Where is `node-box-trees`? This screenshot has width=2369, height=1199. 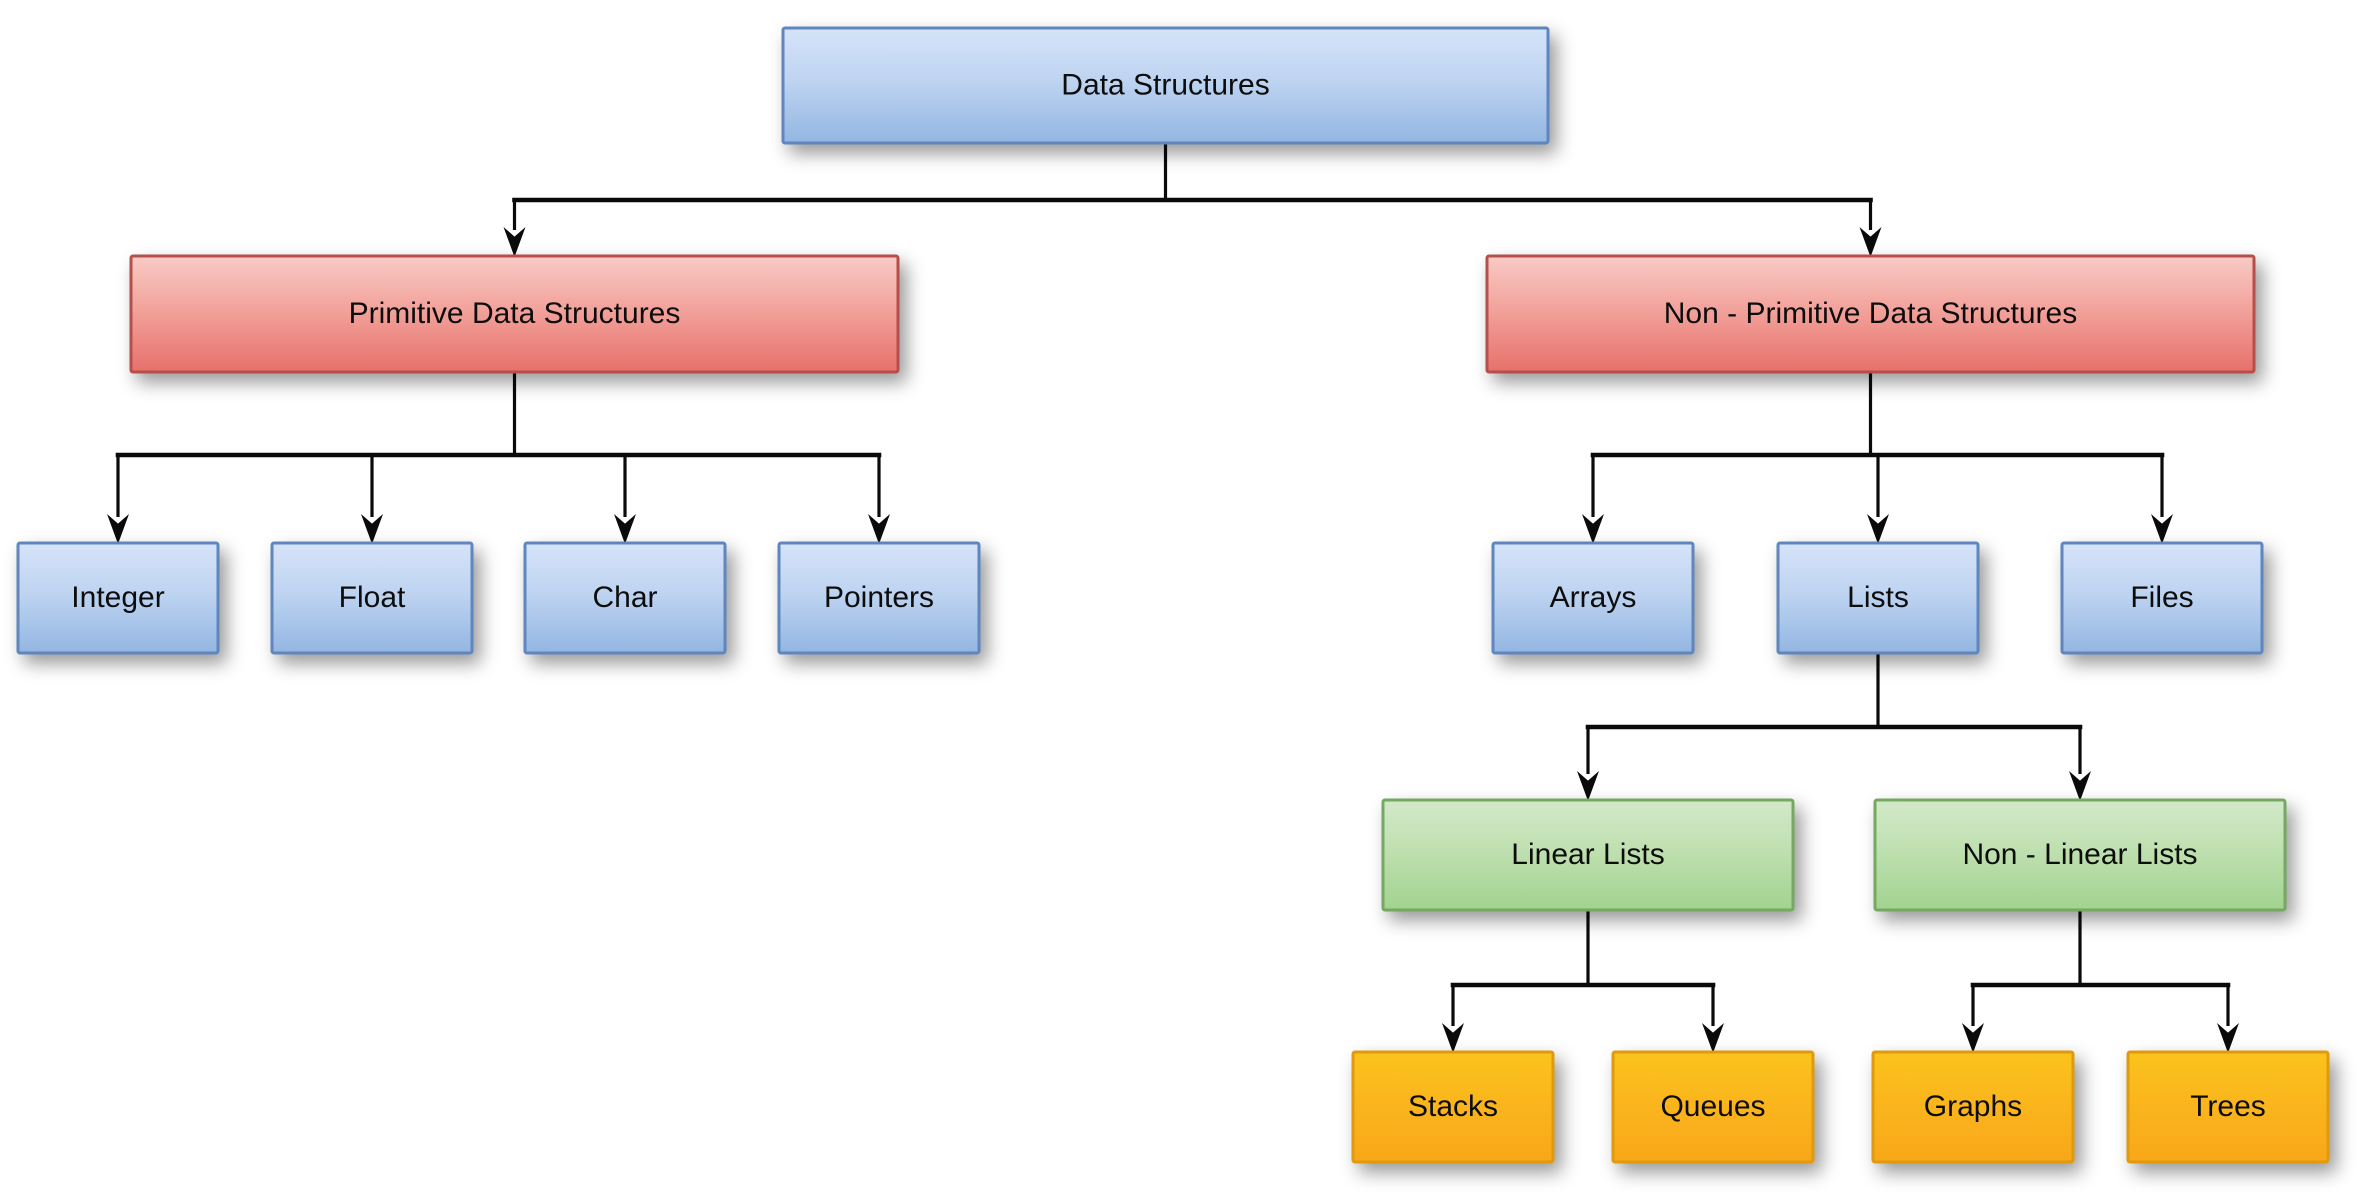
node-box-trees is located at coordinates (2228, 1107).